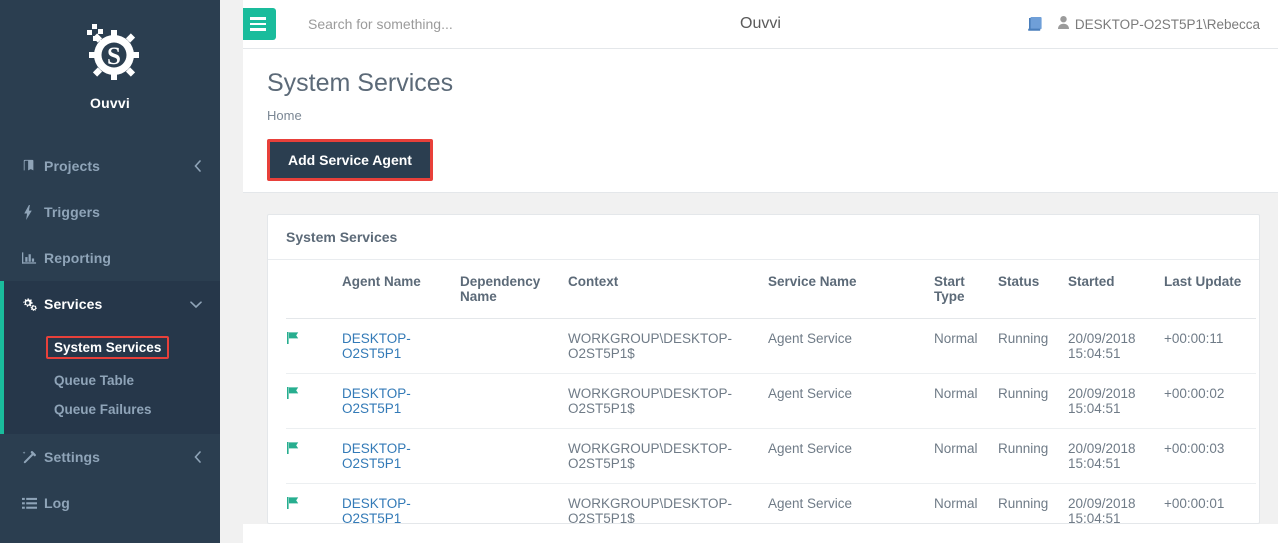  What do you see at coordinates (33, 304) in the screenshot?
I see `gears-icon` at bounding box center [33, 304].